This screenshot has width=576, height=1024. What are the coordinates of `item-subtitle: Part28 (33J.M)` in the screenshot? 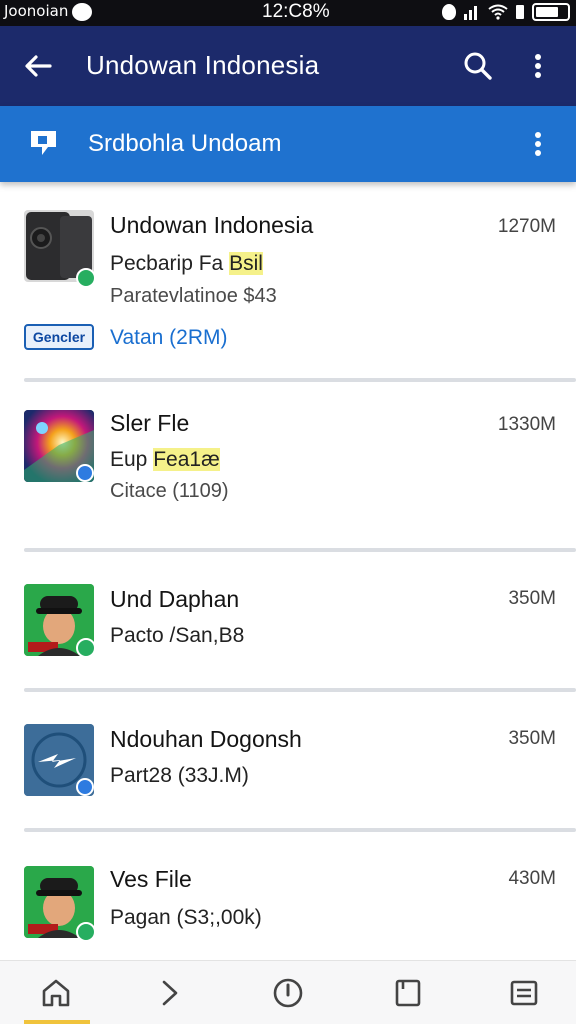 It's located at (179, 775).